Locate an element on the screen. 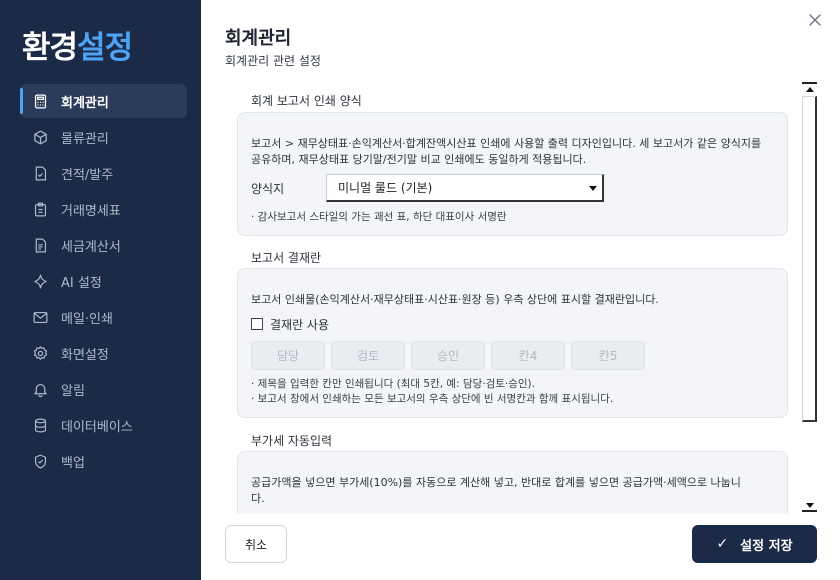 The height and width of the screenshot is (580, 840). chevron-down-icon is located at coordinates (593, 188).